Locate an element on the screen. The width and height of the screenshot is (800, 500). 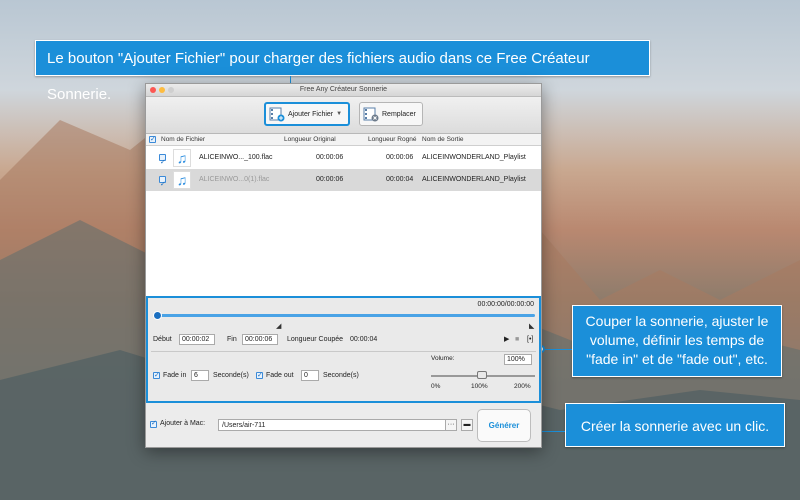
add-file-button: Ajouter Fichier ▼ is located at coordinates (307, 114).